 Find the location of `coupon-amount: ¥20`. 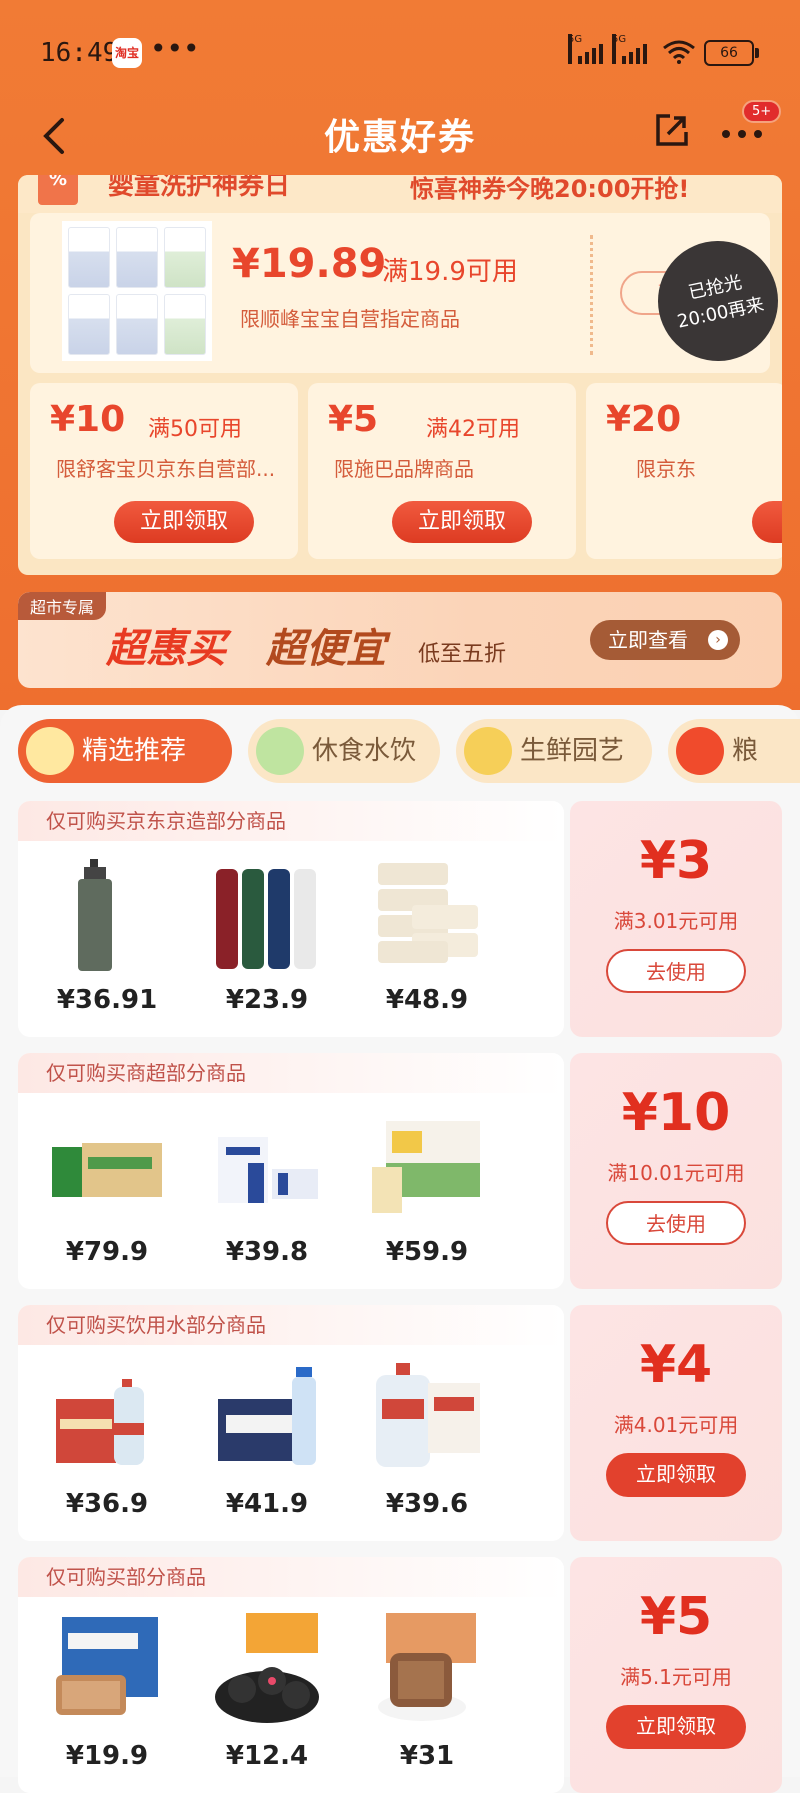

coupon-amount: ¥20 is located at coordinates (644, 419).